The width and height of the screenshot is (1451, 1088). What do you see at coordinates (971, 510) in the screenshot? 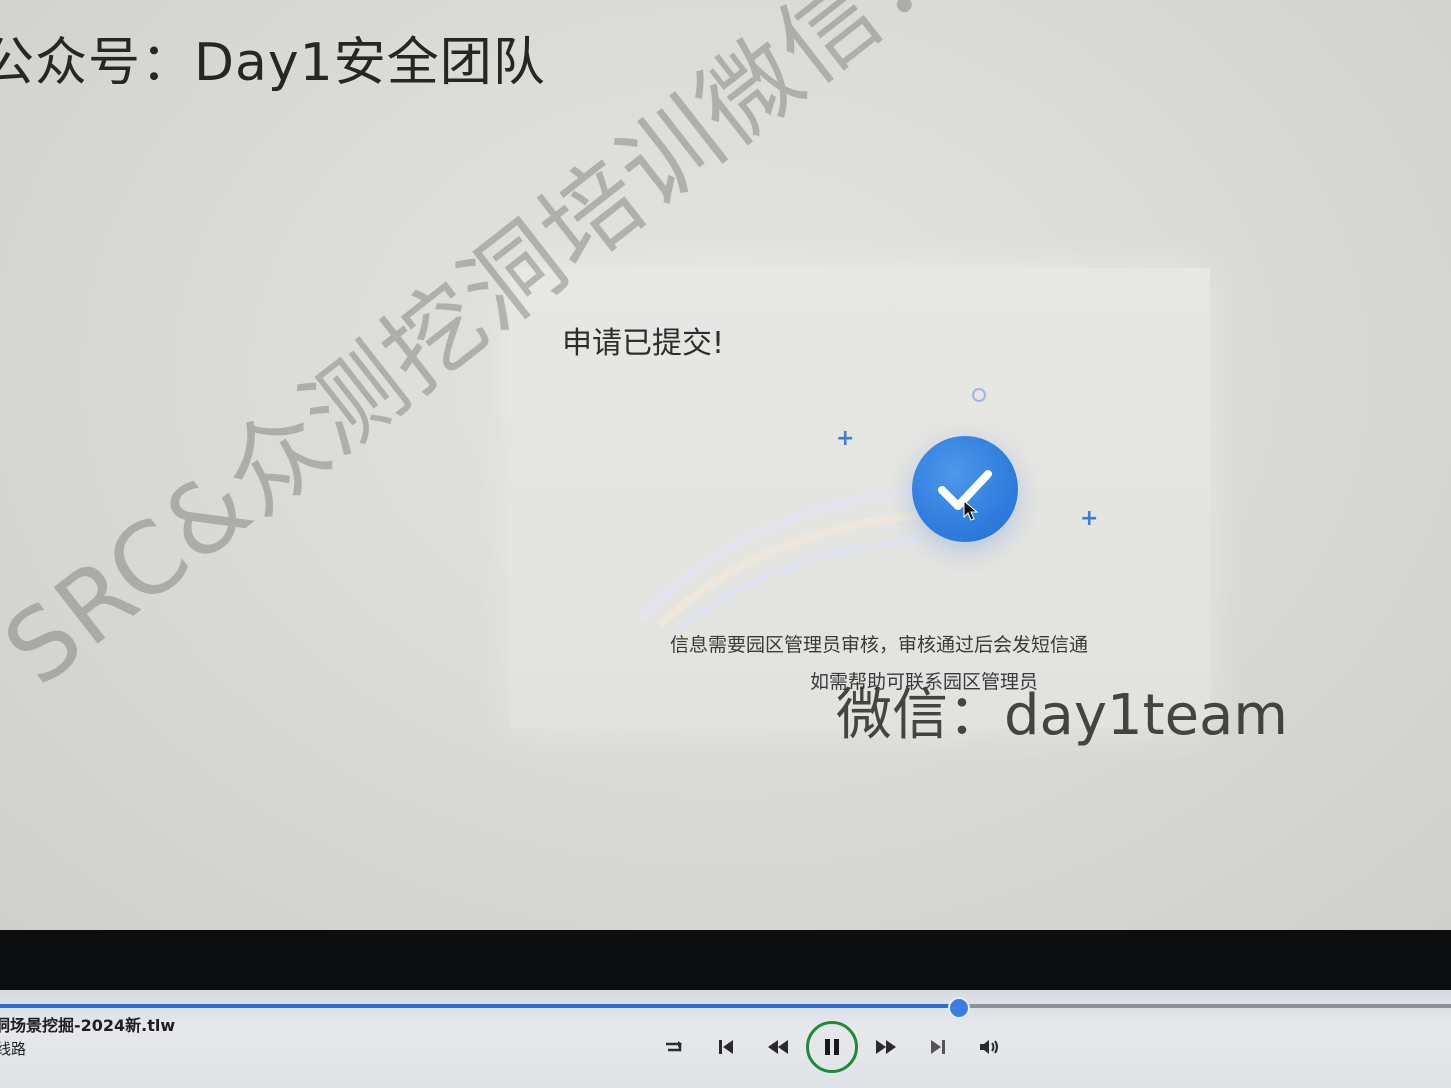
I see `mouse-cursor-icon` at bounding box center [971, 510].